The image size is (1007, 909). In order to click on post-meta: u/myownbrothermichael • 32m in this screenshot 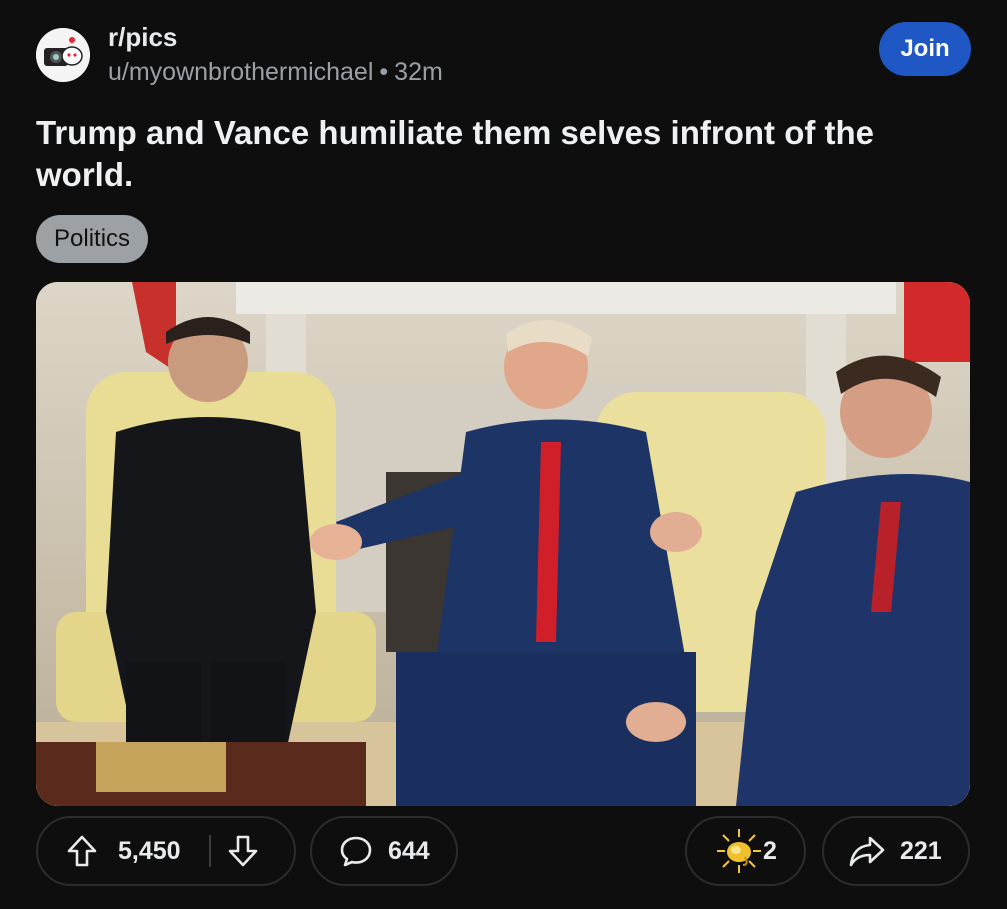, I will do `click(275, 72)`.